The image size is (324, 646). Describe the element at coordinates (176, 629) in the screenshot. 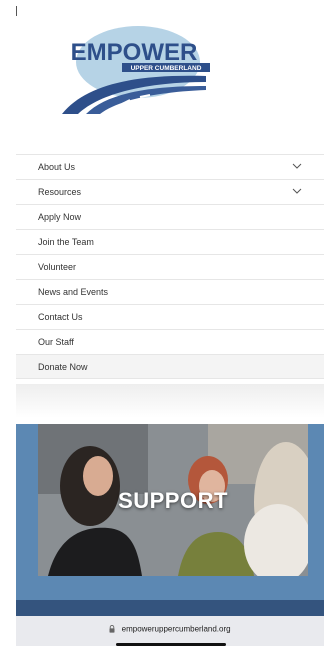

I see `url-text: empoweruppercumberland.org` at that location.